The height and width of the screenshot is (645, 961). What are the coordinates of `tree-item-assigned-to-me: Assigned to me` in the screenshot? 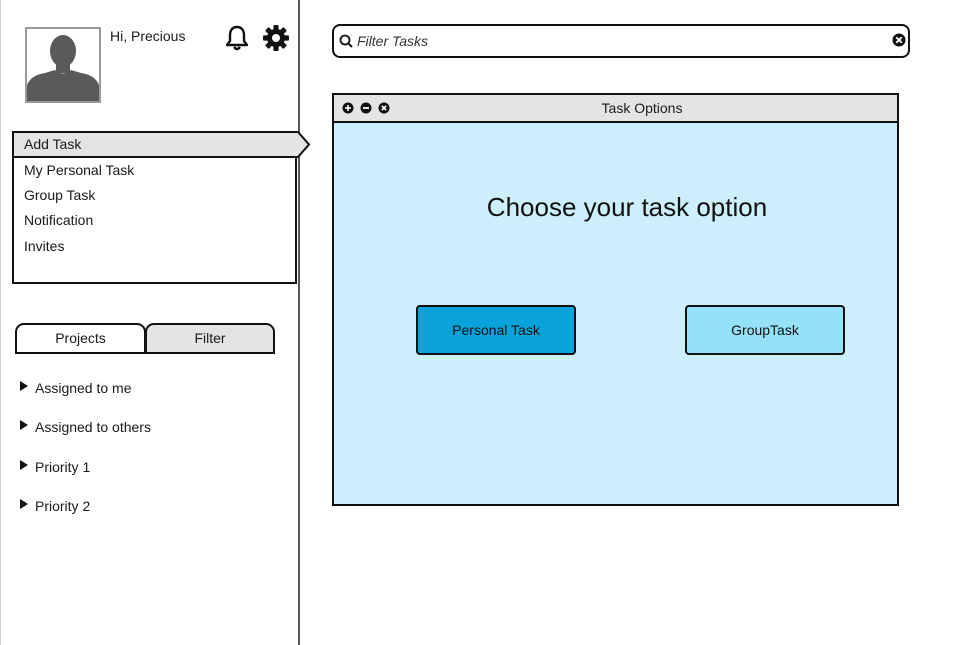 It's located at (76, 388).